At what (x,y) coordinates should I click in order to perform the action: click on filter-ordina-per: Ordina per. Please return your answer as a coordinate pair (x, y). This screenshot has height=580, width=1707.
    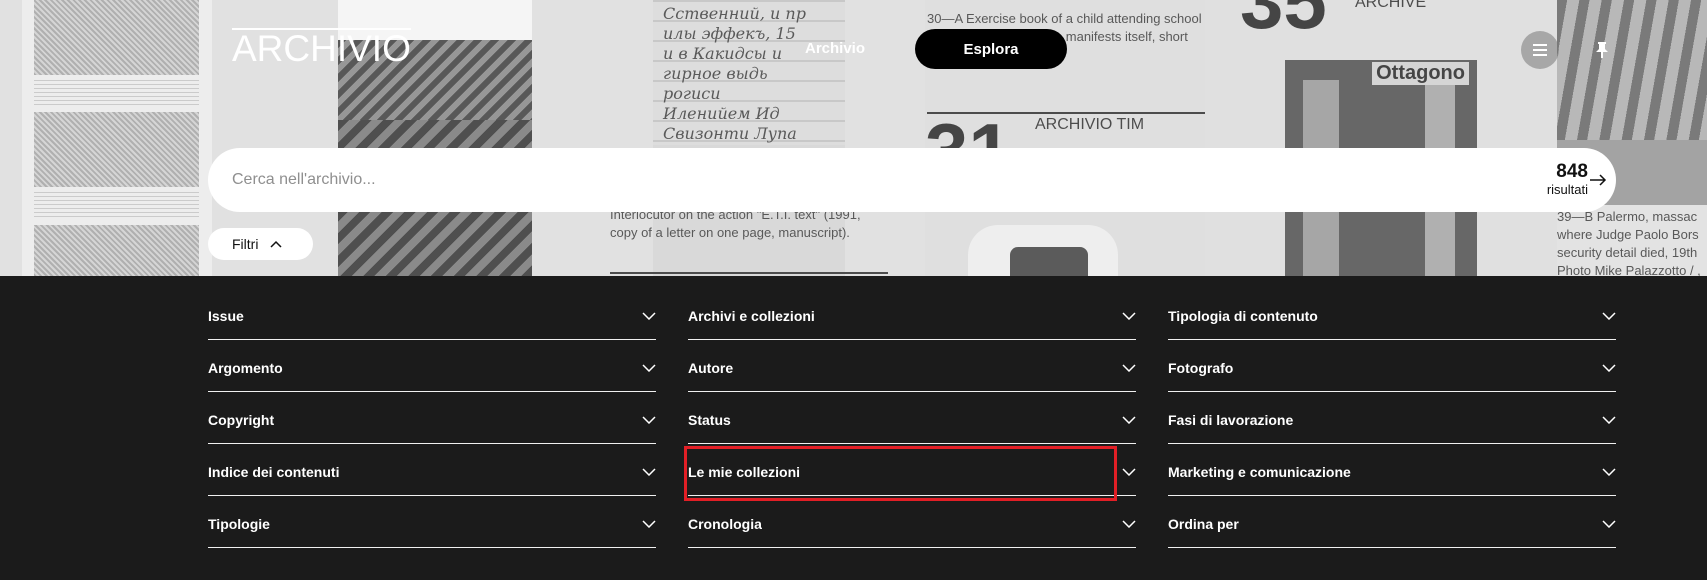
    Looking at the image, I should click on (1392, 522).